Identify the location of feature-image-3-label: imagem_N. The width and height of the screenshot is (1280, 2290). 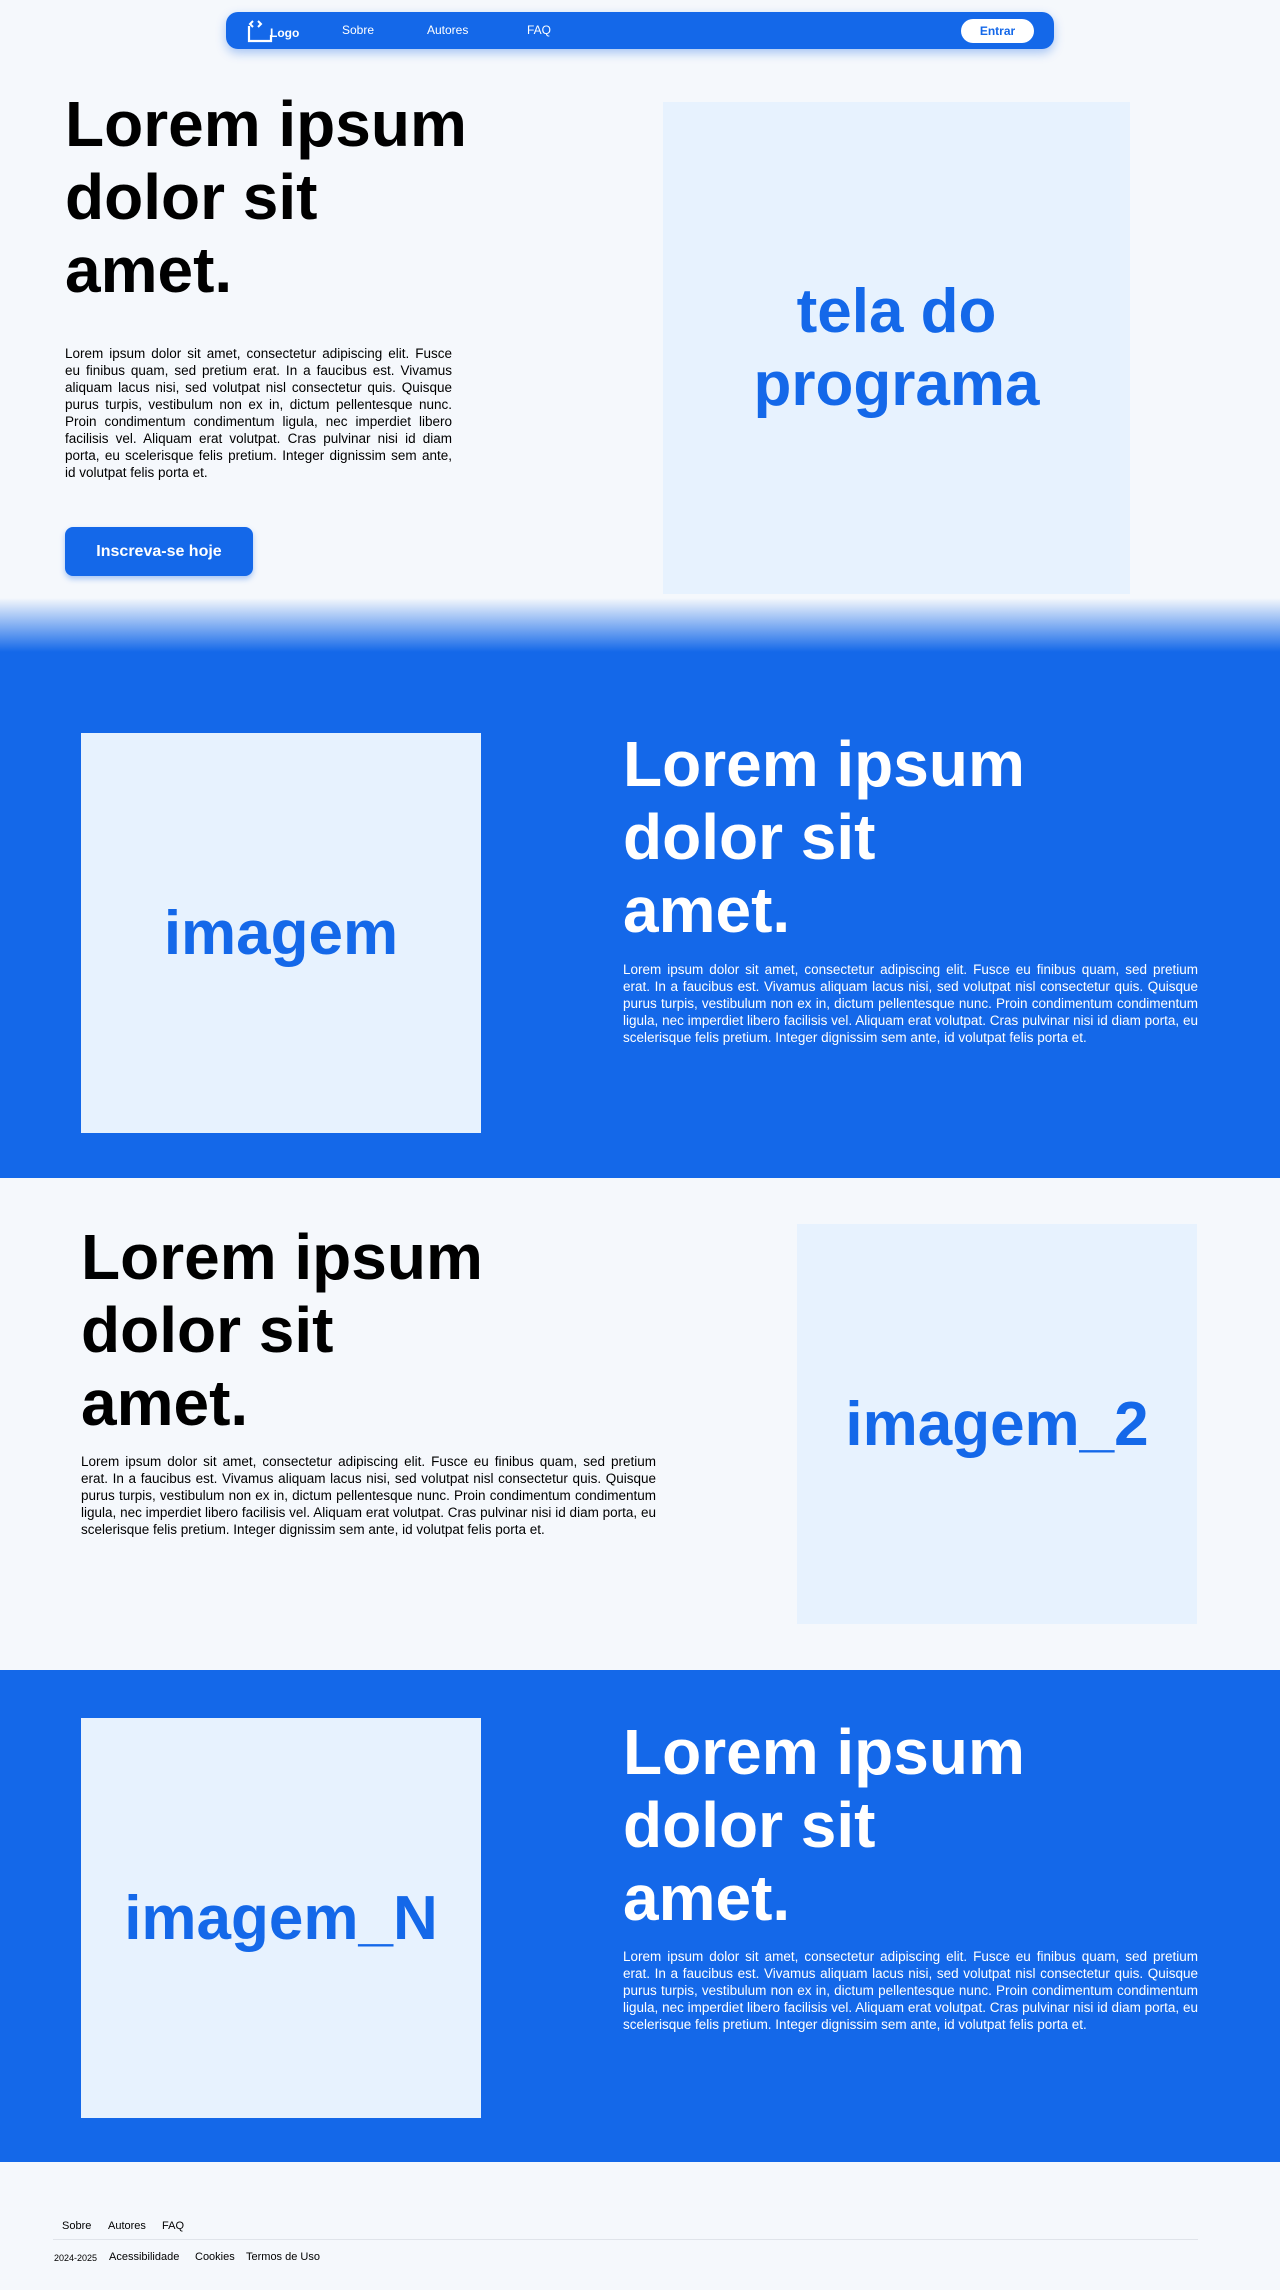
(281, 1918).